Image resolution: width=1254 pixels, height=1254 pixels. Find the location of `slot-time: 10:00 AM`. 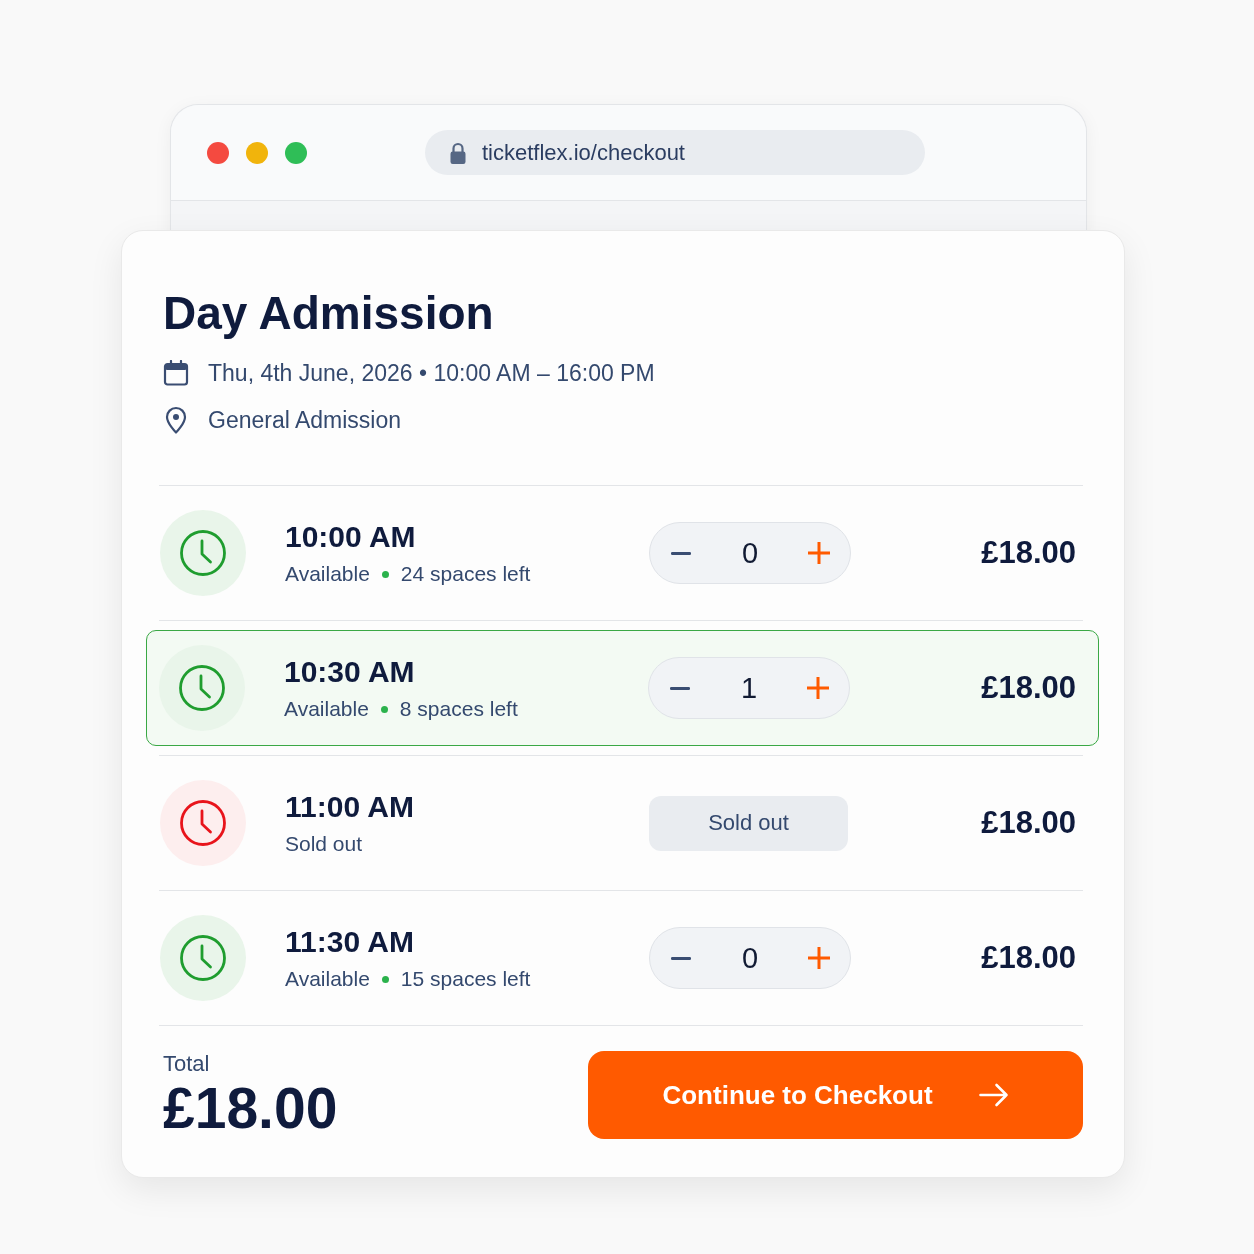

slot-time: 10:00 AM is located at coordinates (351, 537).